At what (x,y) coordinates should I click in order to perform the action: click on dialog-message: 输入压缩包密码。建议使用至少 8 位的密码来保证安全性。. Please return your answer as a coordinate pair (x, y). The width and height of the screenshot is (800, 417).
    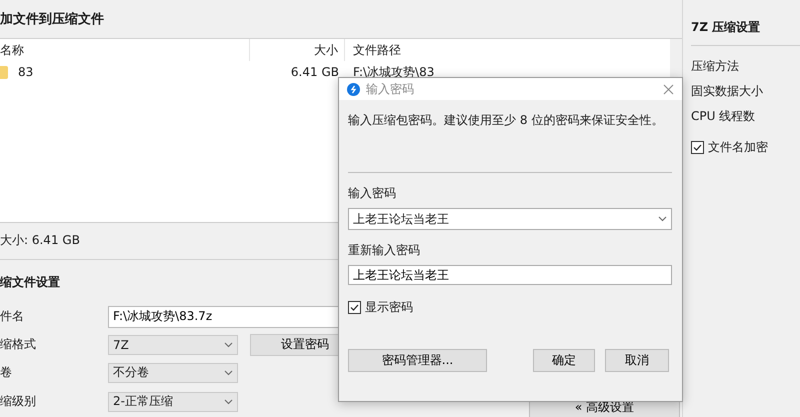
    Looking at the image, I should click on (510, 142).